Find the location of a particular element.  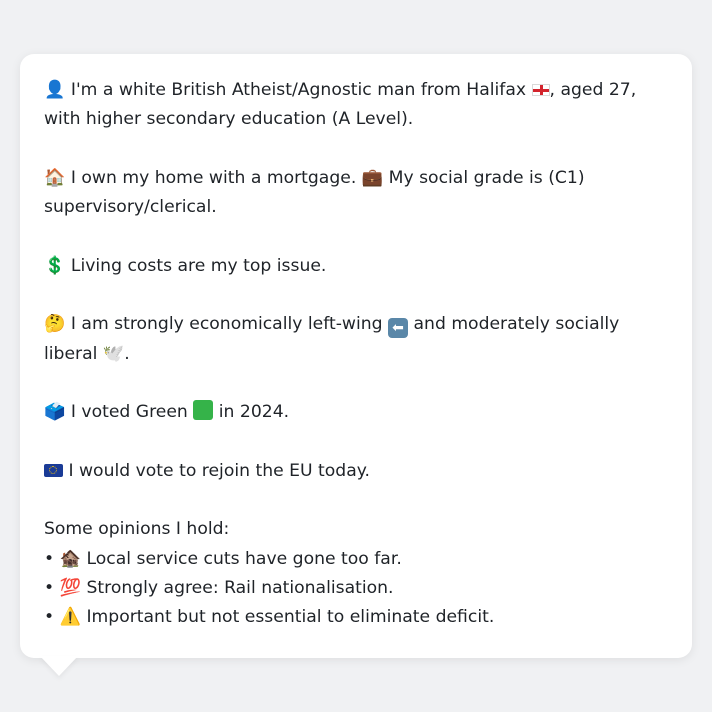

economic-text: I am strongly economically left-wing is located at coordinates (226, 324).